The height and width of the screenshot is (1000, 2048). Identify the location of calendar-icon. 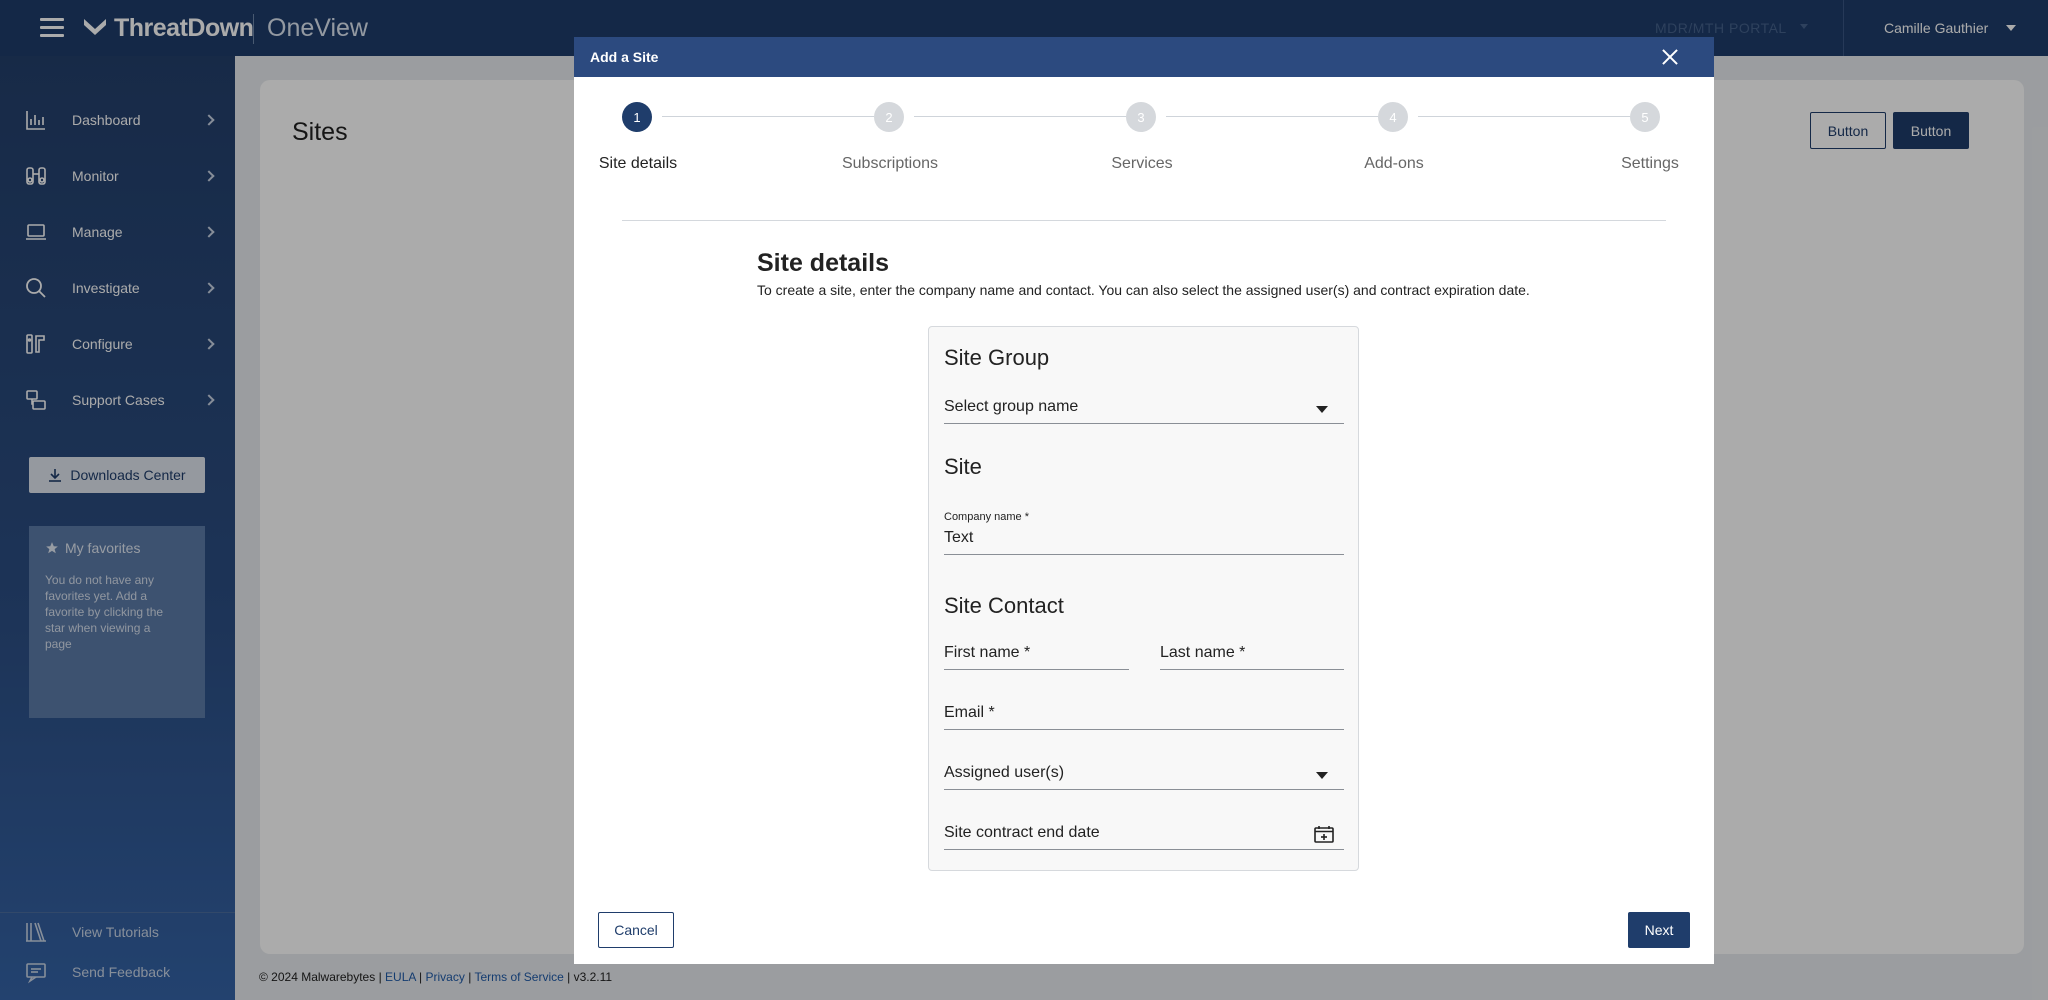
(1324, 834).